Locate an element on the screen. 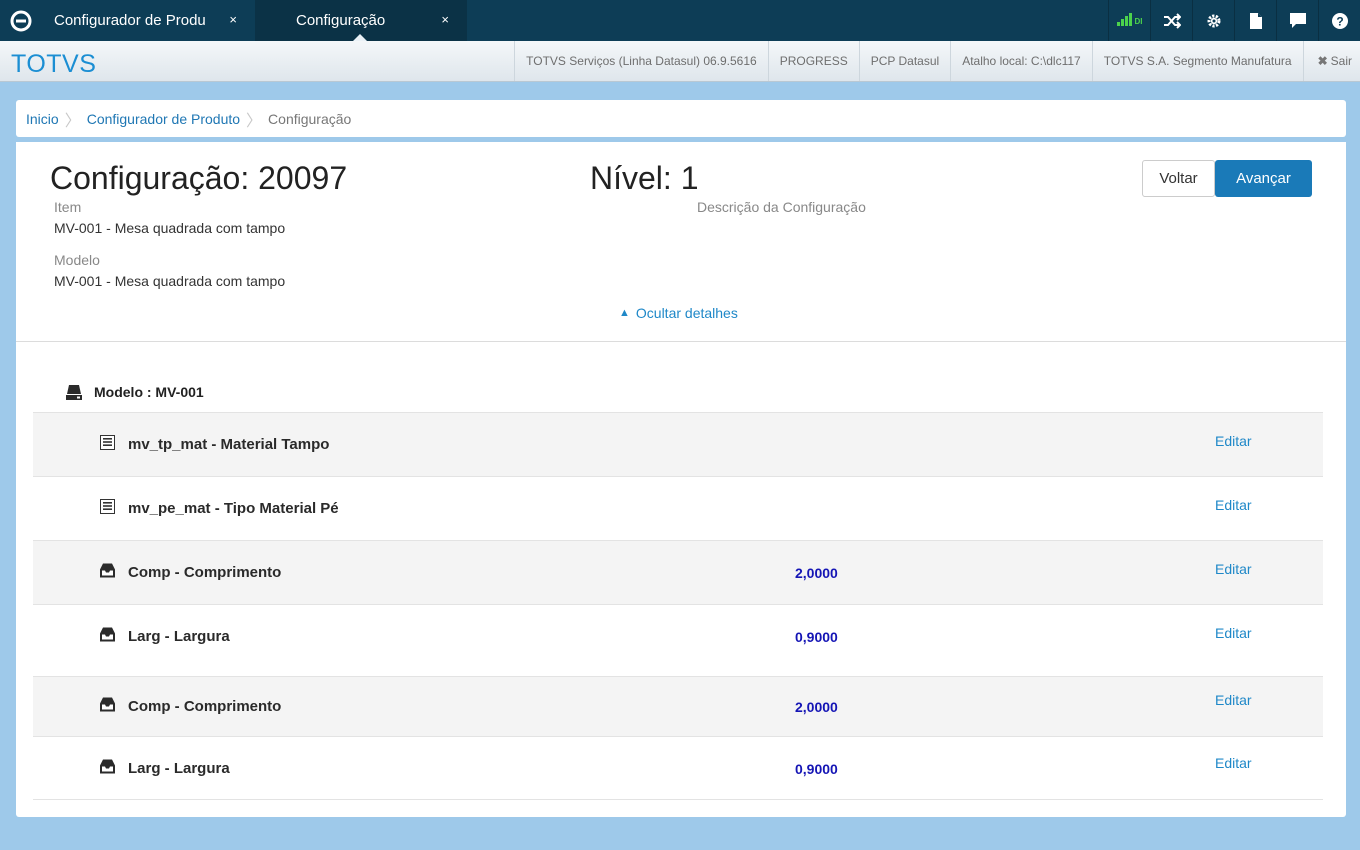 The height and width of the screenshot is (850, 1360). breadcrumb-current: Configuração is located at coordinates (310, 118).